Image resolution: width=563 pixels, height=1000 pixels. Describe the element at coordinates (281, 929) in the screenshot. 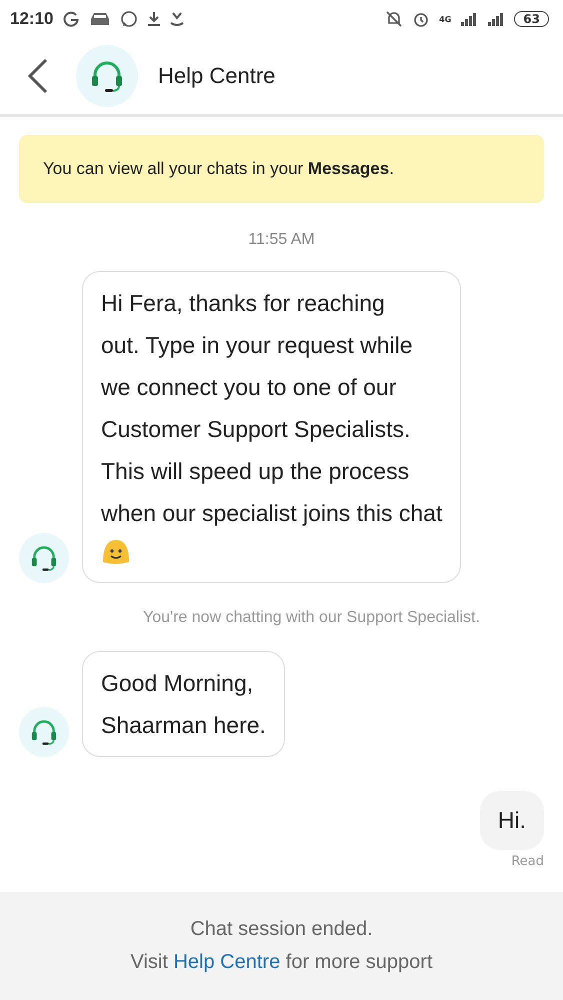

I see `session-ended-text: Chat session ended.` at that location.